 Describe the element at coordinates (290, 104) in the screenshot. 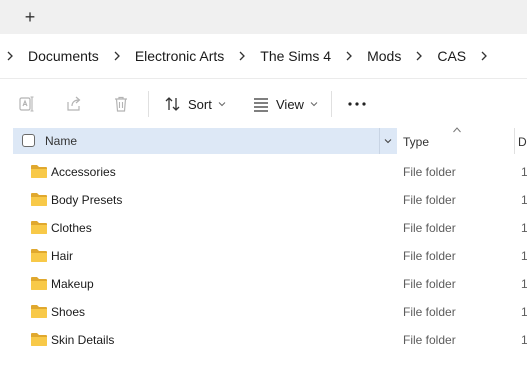

I see `view-label: View` at that location.